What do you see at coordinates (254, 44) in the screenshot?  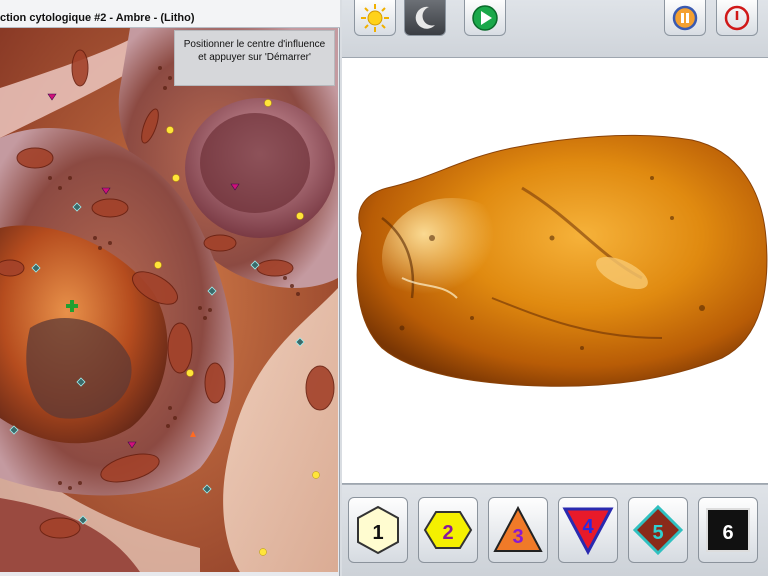 I see `instruction-line-1: Positionner le centre d'influence` at bounding box center [254, 44].